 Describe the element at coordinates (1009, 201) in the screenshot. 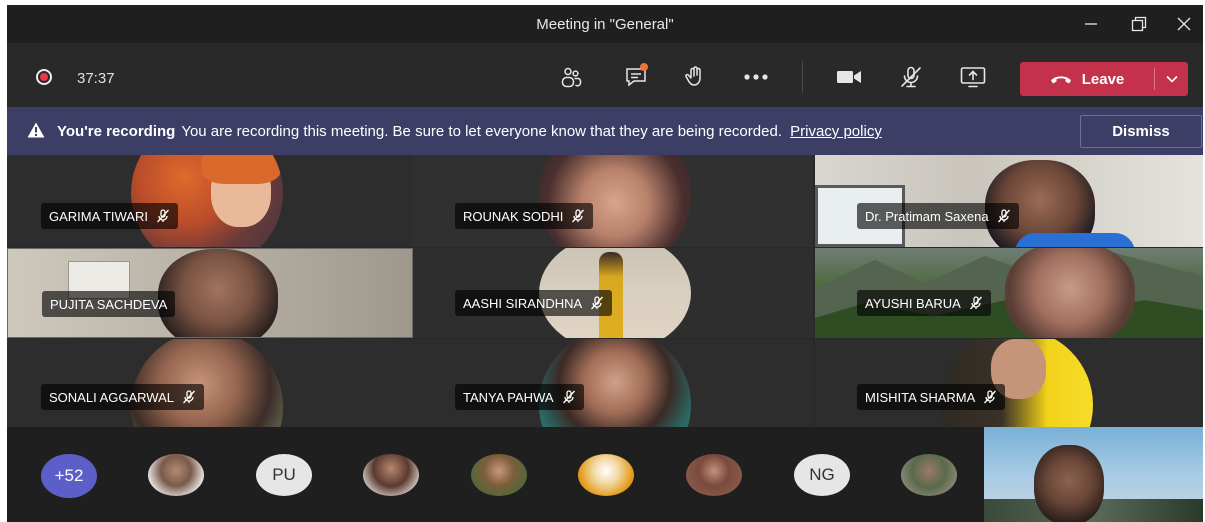

I see `video-tile: Dr. Pratimam Saxena` at that location.